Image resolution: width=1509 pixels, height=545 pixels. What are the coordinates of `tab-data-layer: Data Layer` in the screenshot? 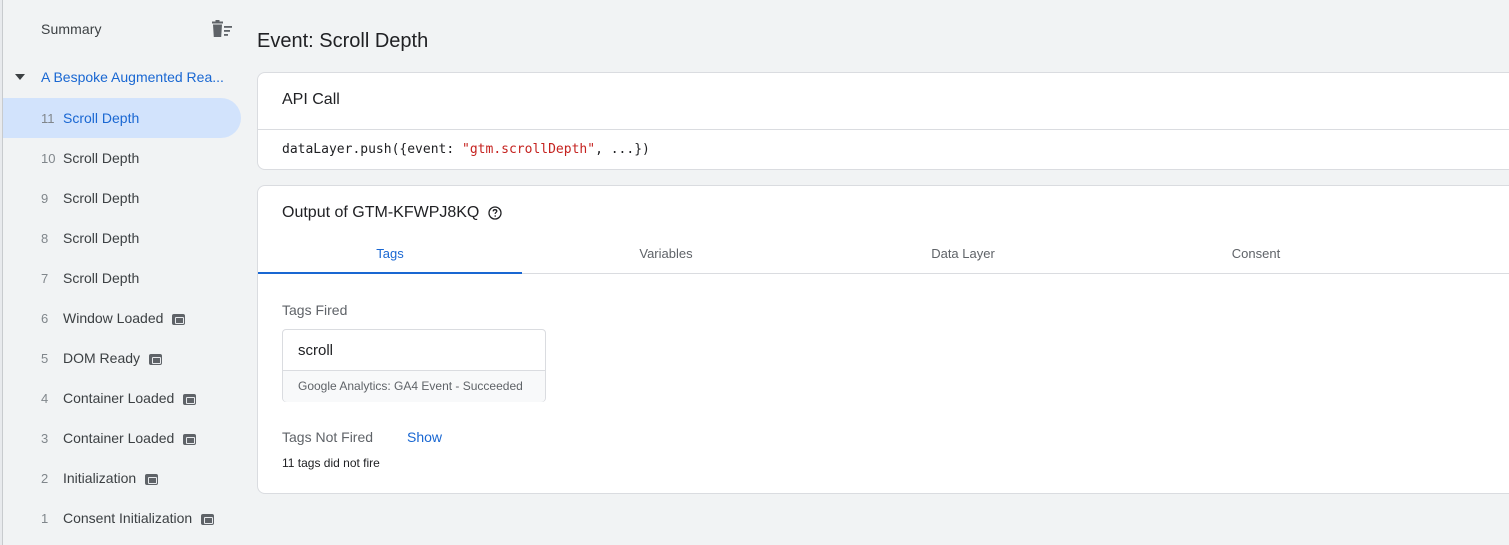 It's located at (963, 255).